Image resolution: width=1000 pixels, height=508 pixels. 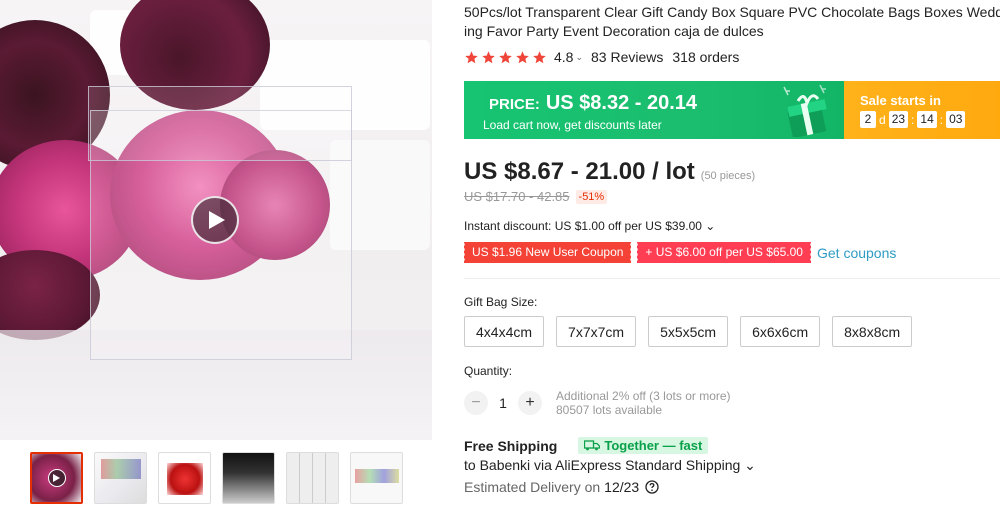 I want to click on size-option: 6x6x6cm, so click(x=780, y=331).